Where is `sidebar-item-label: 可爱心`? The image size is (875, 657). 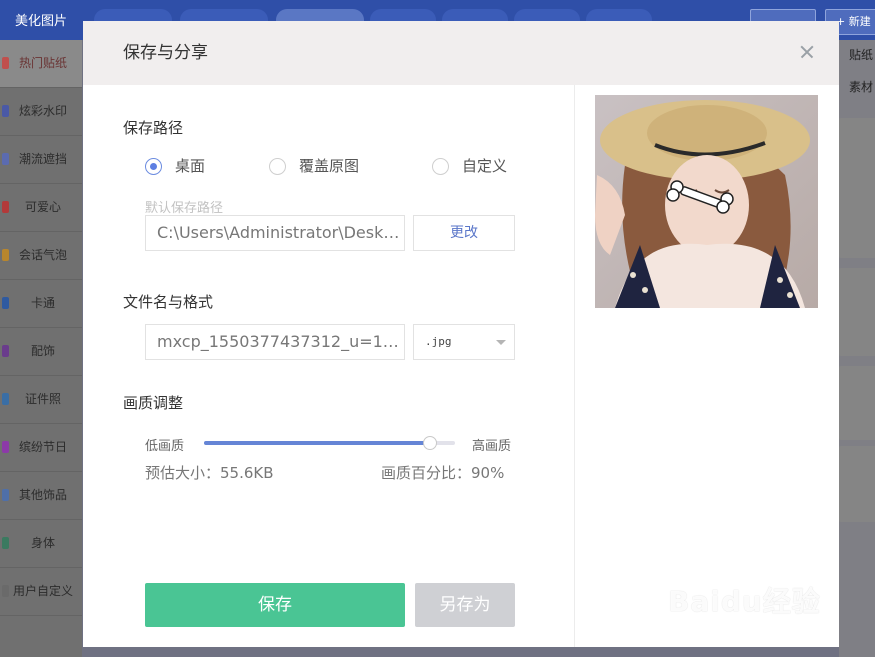 sidebar-item-label: 可爱心 is located at coordinates (42, 207).